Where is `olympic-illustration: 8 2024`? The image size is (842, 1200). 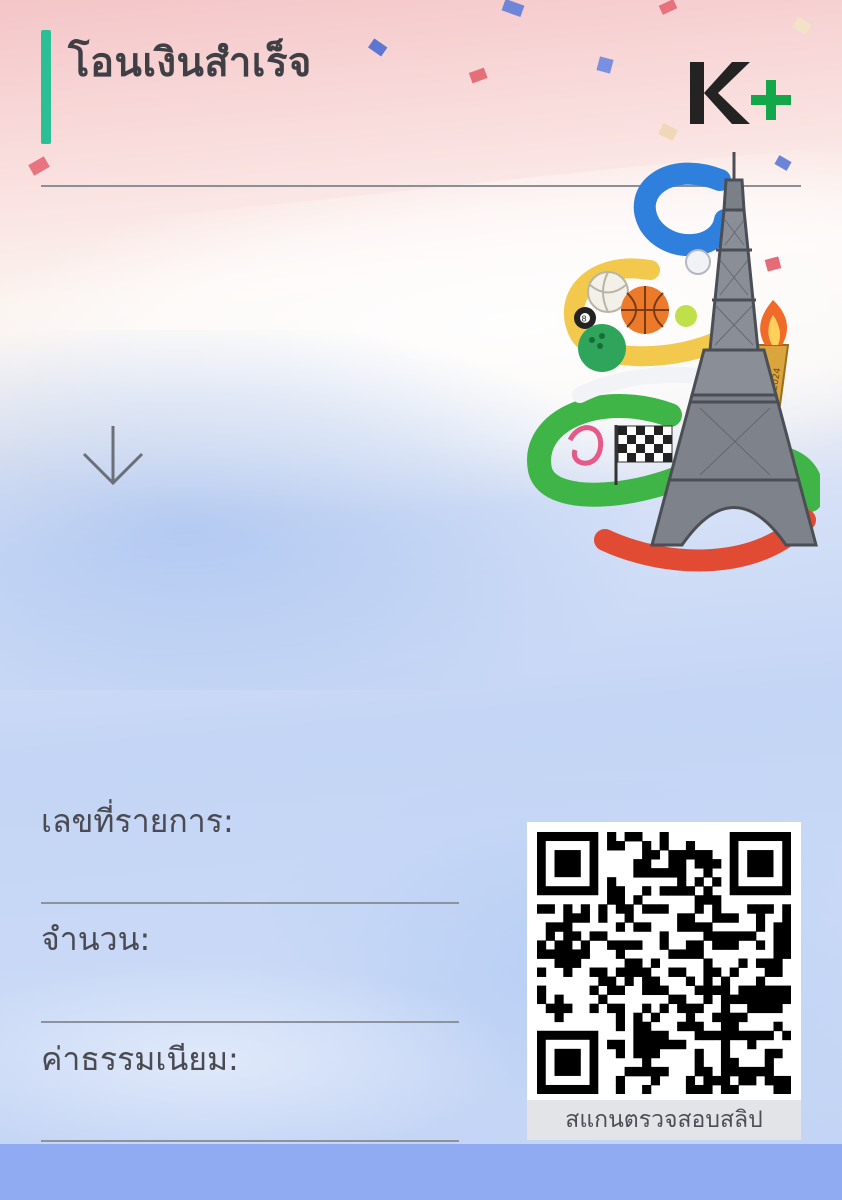
olympic-illustration: 8 2024 is located at coordinates (673, 362).